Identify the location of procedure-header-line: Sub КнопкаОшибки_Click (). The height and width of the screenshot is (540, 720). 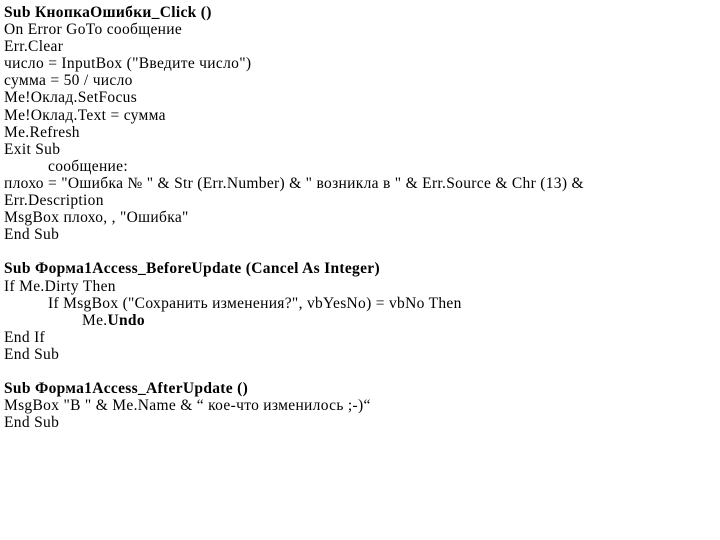
(108, 12).